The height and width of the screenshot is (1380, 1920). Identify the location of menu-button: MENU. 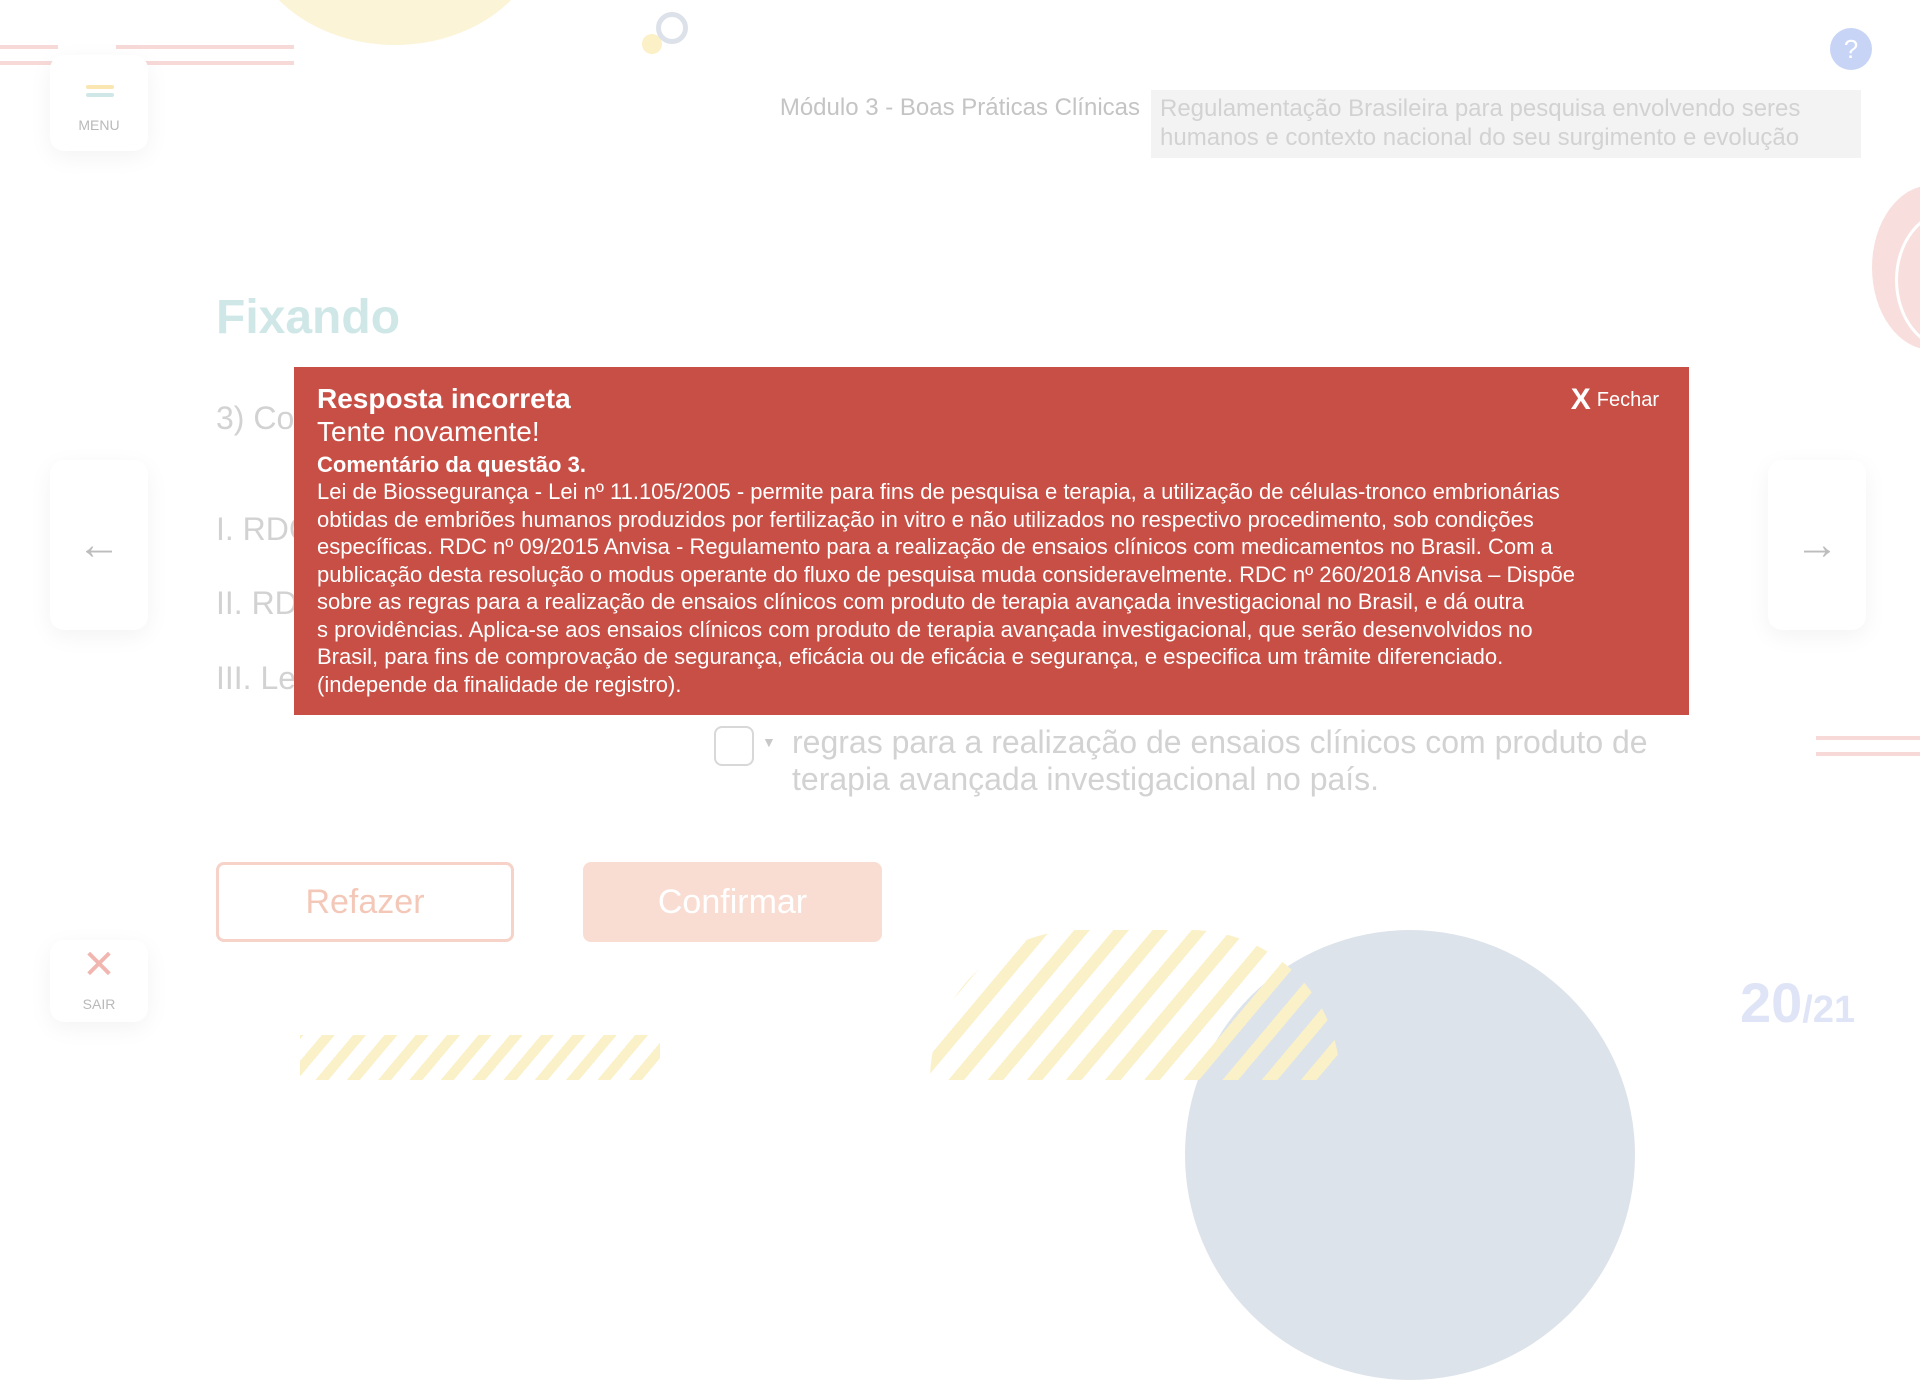
(99, 103).